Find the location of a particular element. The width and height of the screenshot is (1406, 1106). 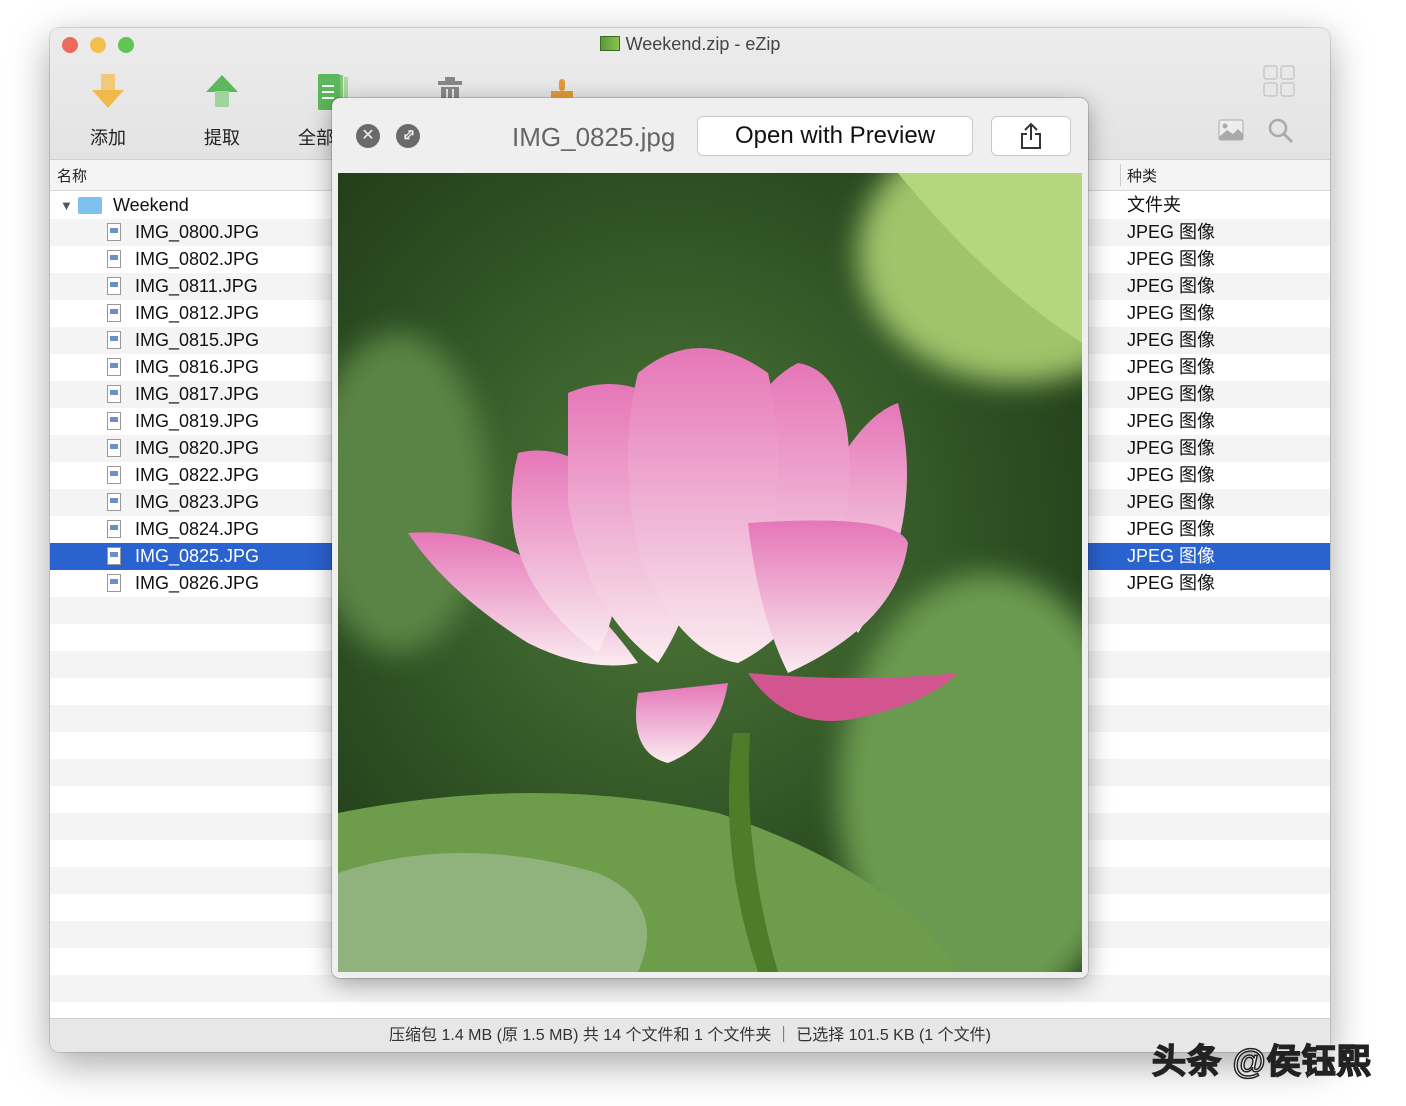

window-title-text: Weekend.zip - eZip is located at coordinates (703, 44).